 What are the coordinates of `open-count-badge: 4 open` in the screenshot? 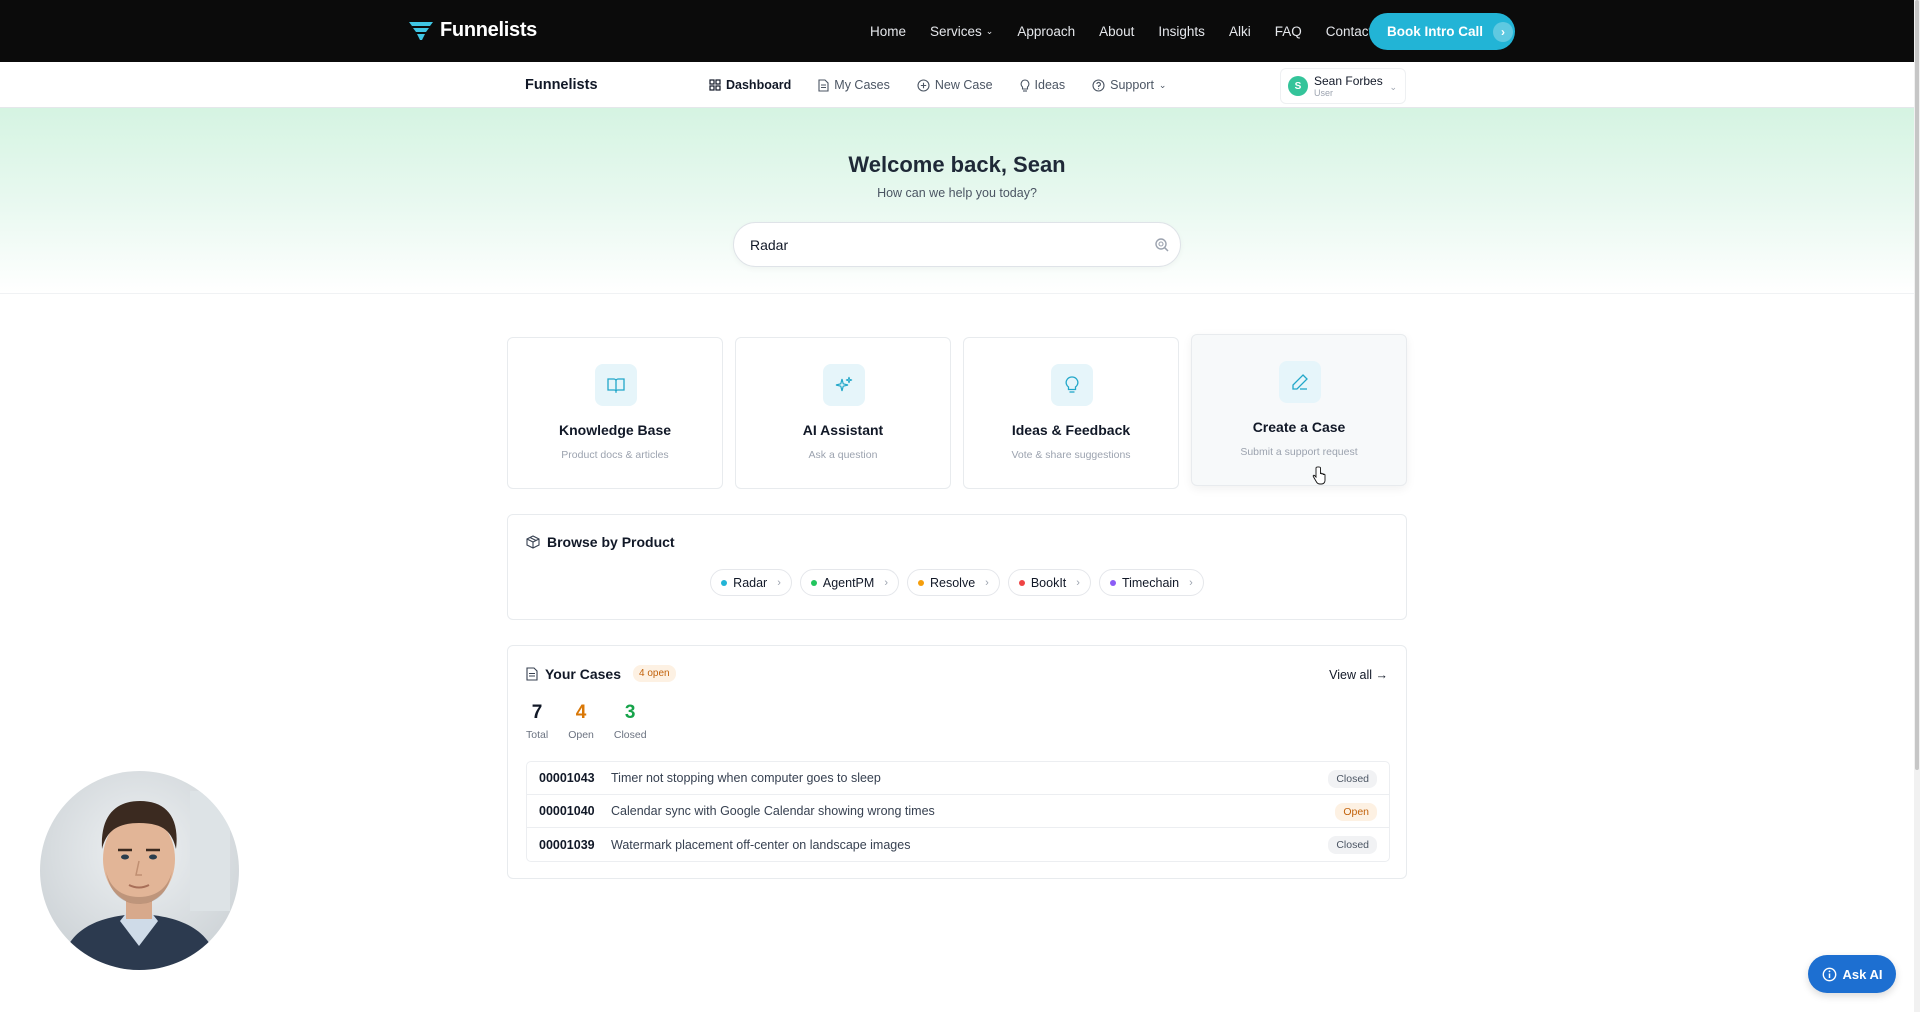 It's located at (654, 673).